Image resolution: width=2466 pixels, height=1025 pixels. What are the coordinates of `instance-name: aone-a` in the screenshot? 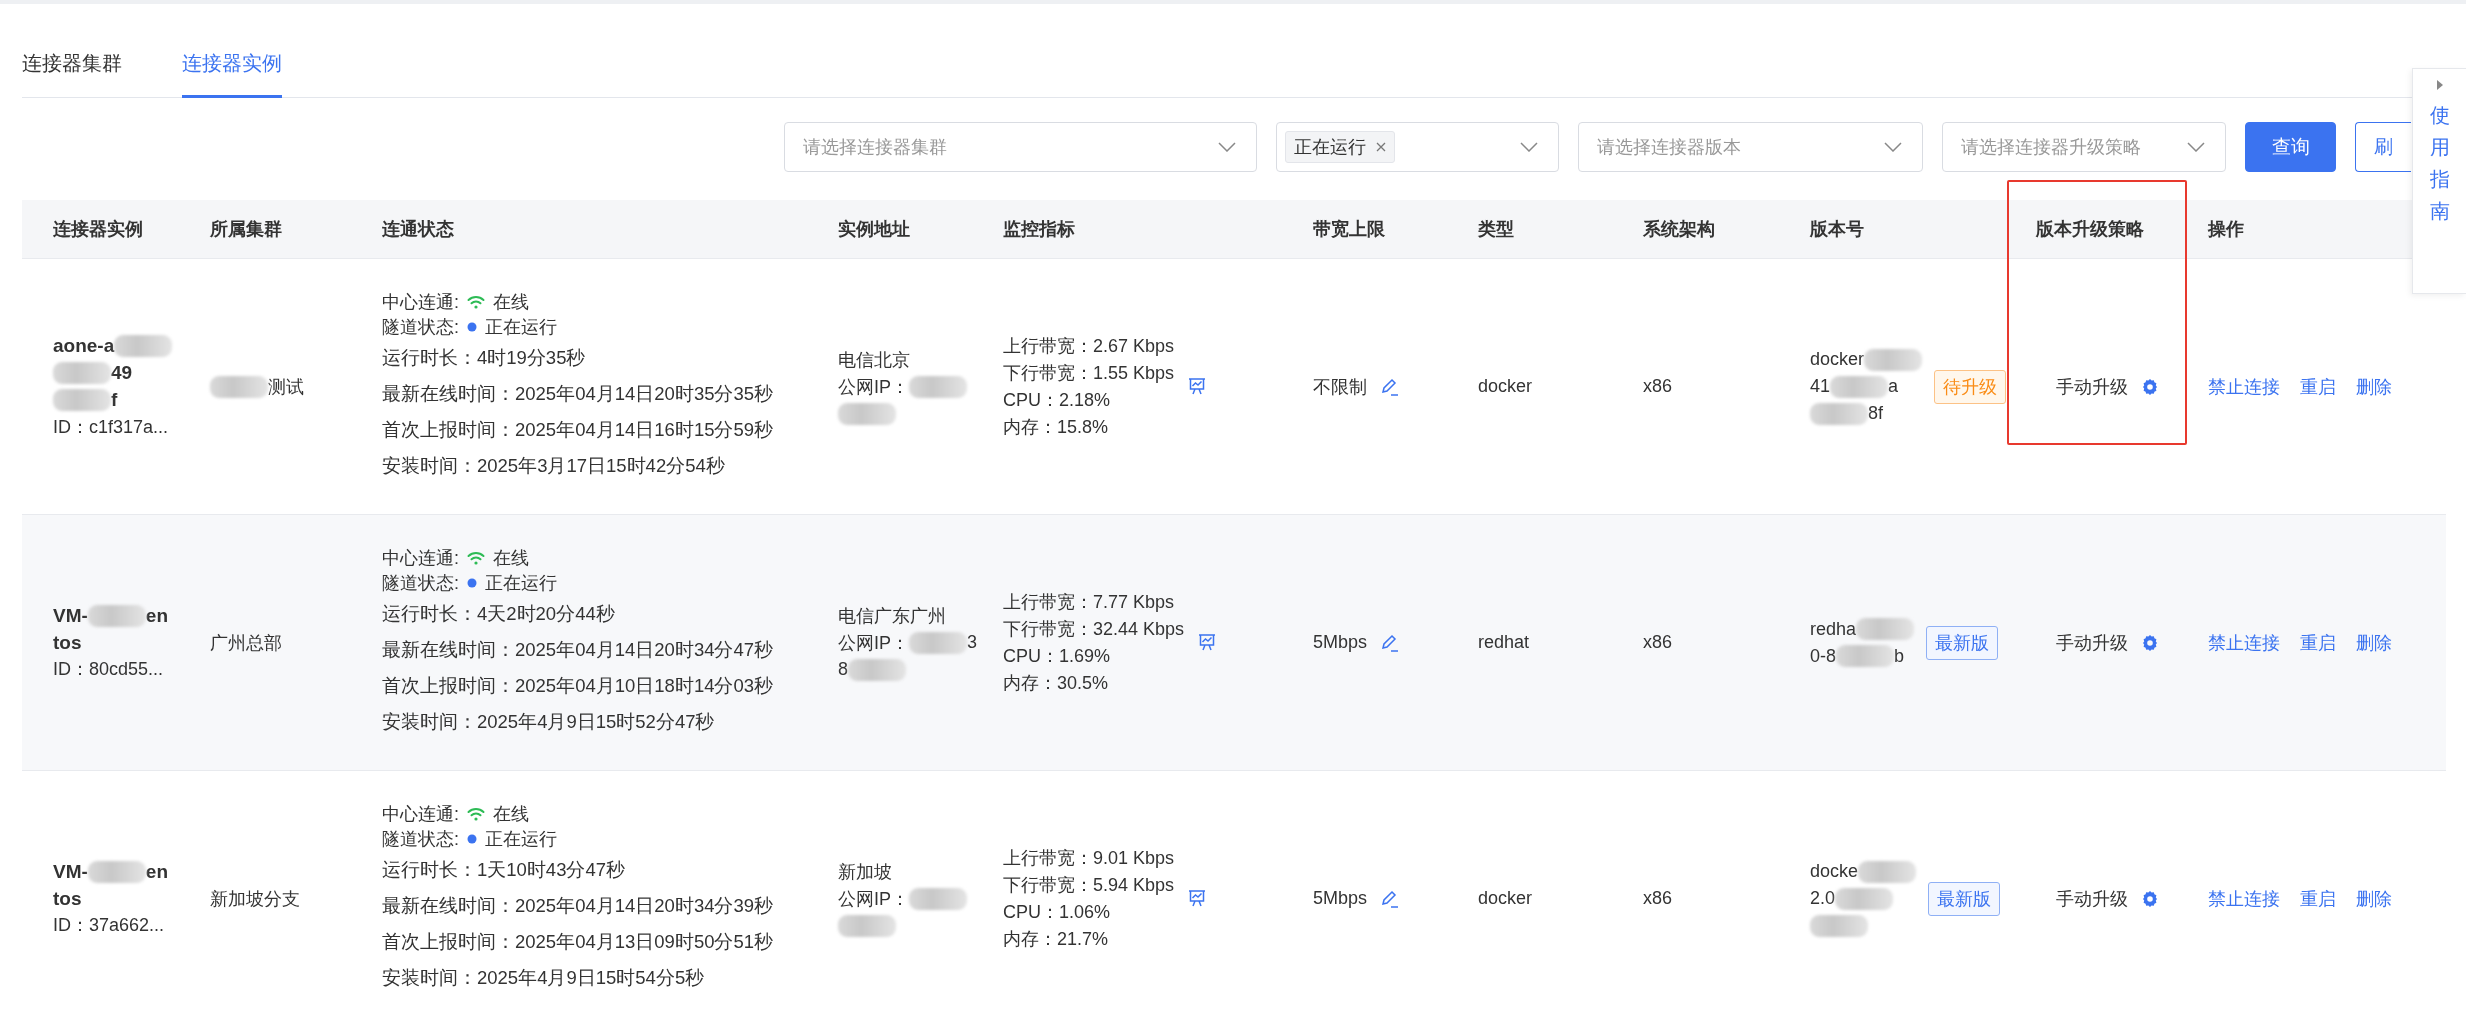 It's located at (84, 346).